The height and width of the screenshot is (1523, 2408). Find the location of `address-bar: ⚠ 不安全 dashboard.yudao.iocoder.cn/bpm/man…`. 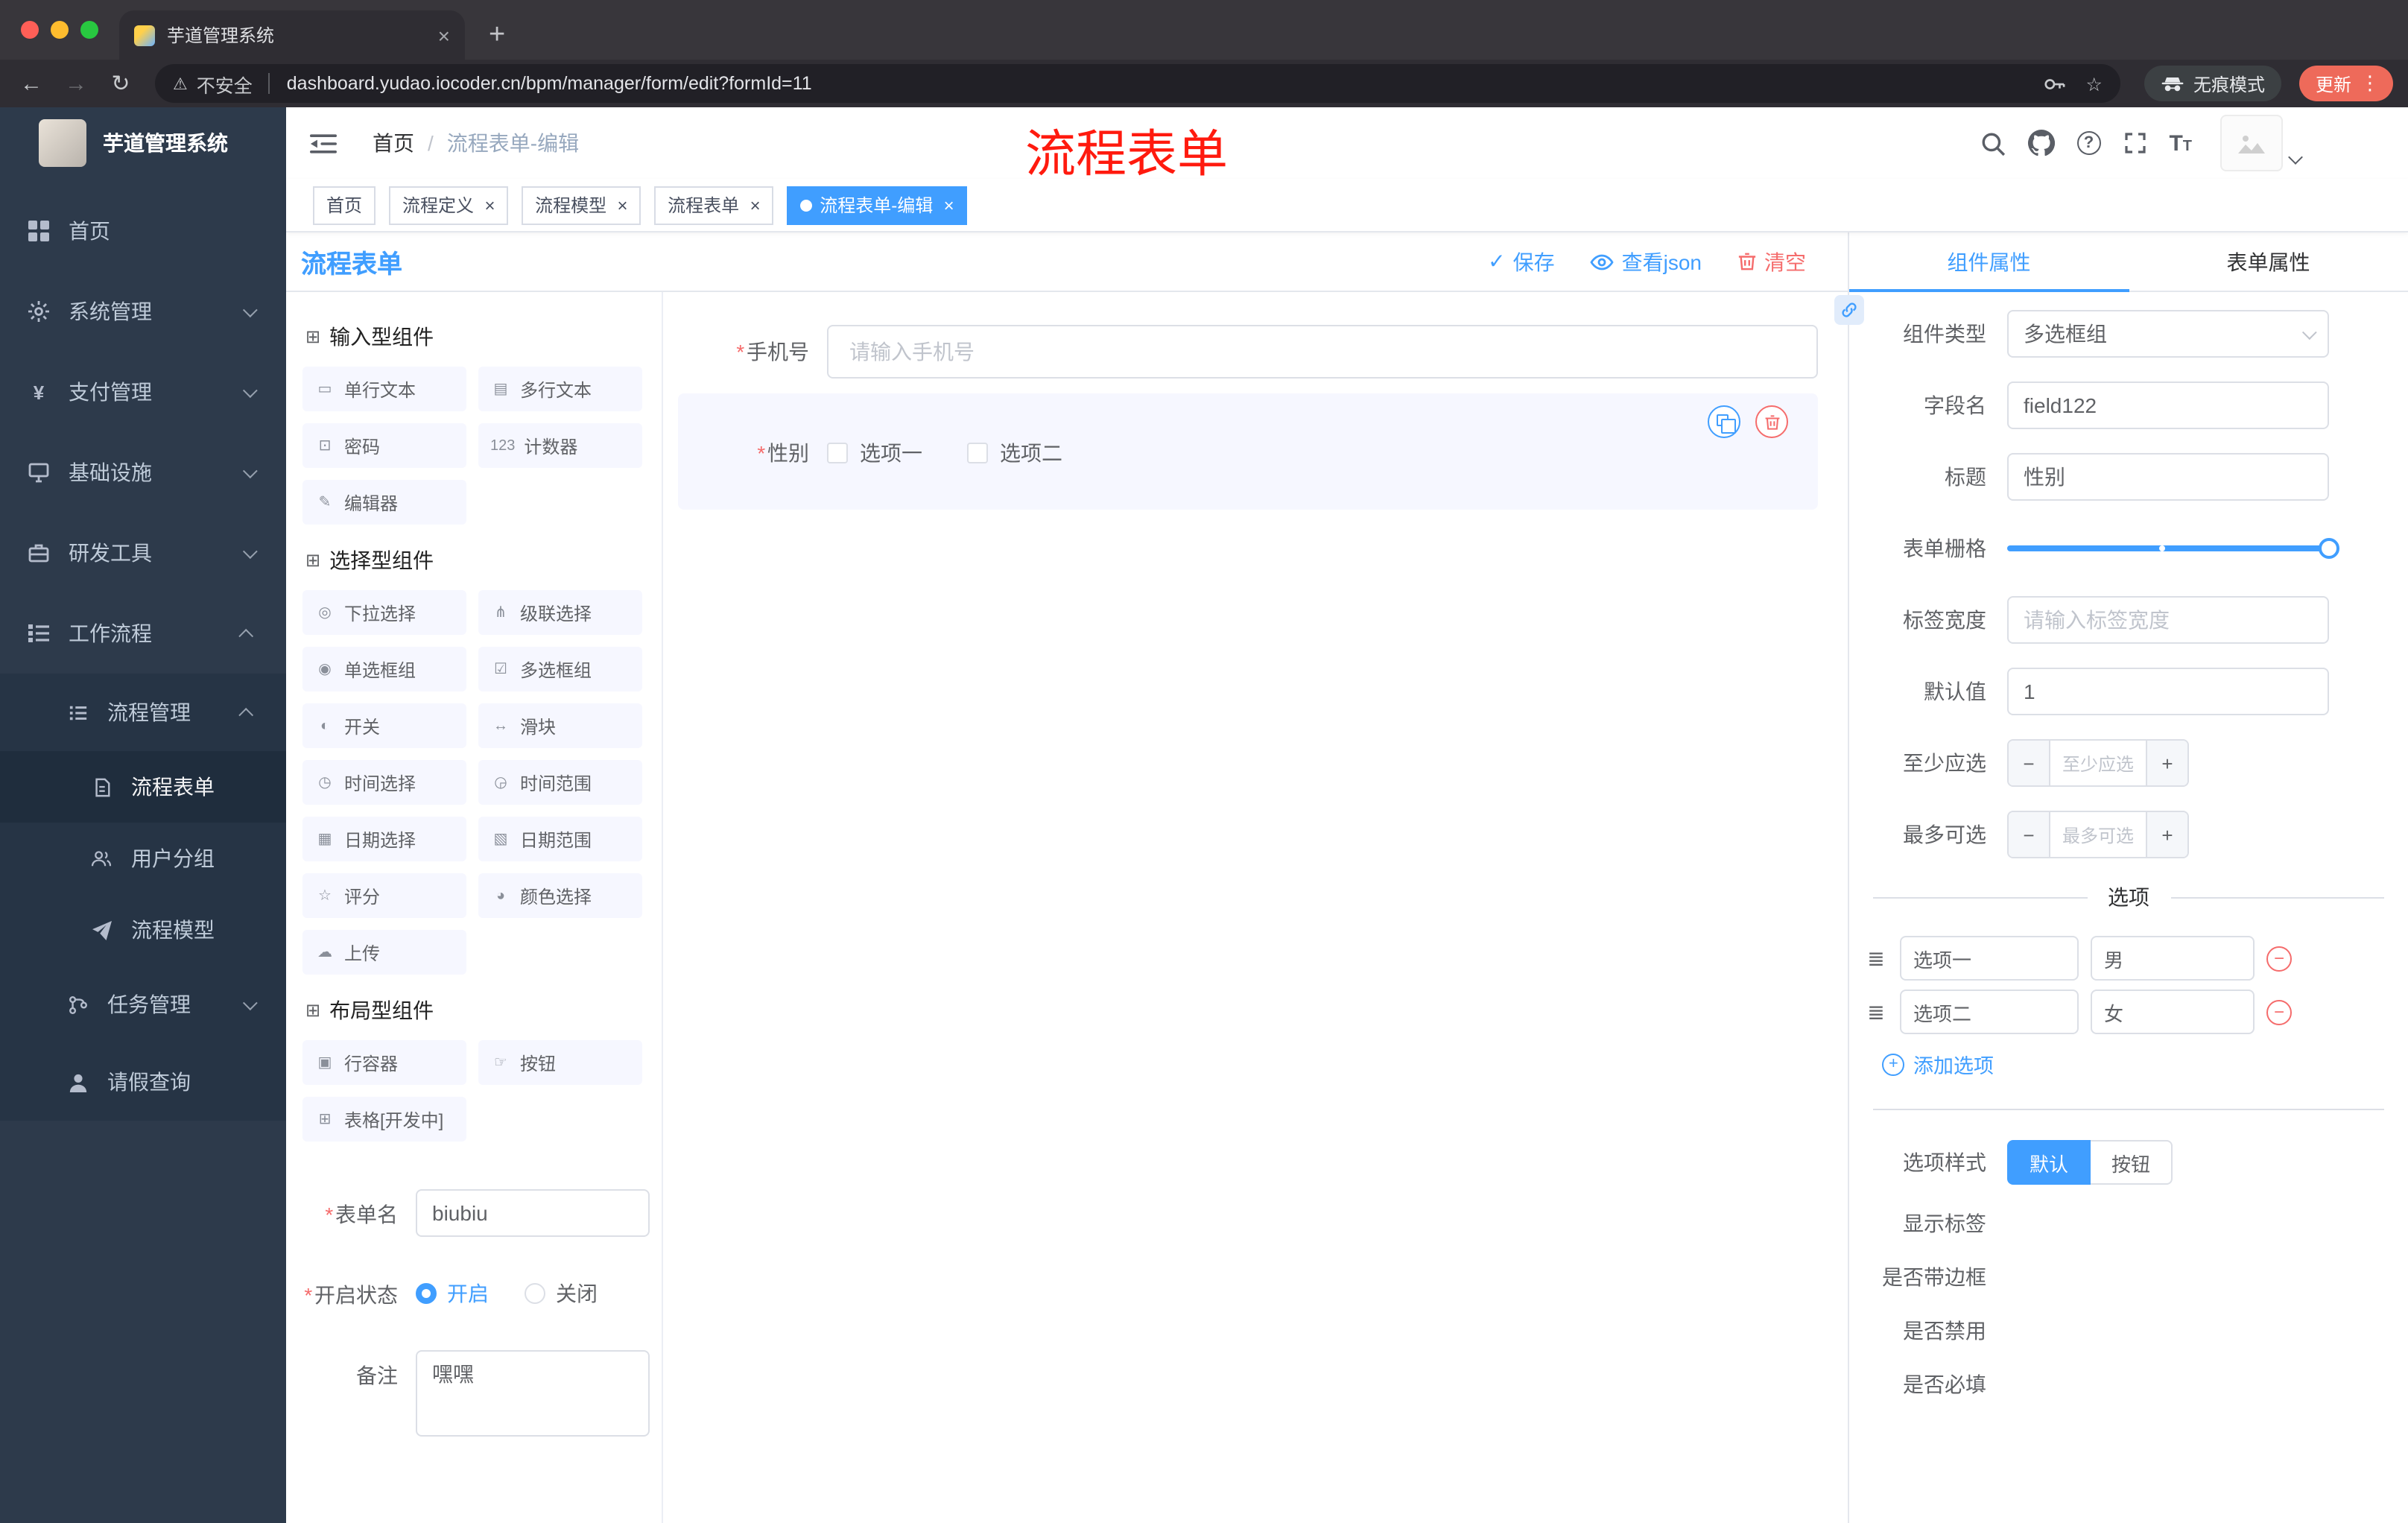

address-bar: ⚠ 不安全 dashboard.yudao.iocoder.cn/bpm/man… is located at coordinates (1137, 83).